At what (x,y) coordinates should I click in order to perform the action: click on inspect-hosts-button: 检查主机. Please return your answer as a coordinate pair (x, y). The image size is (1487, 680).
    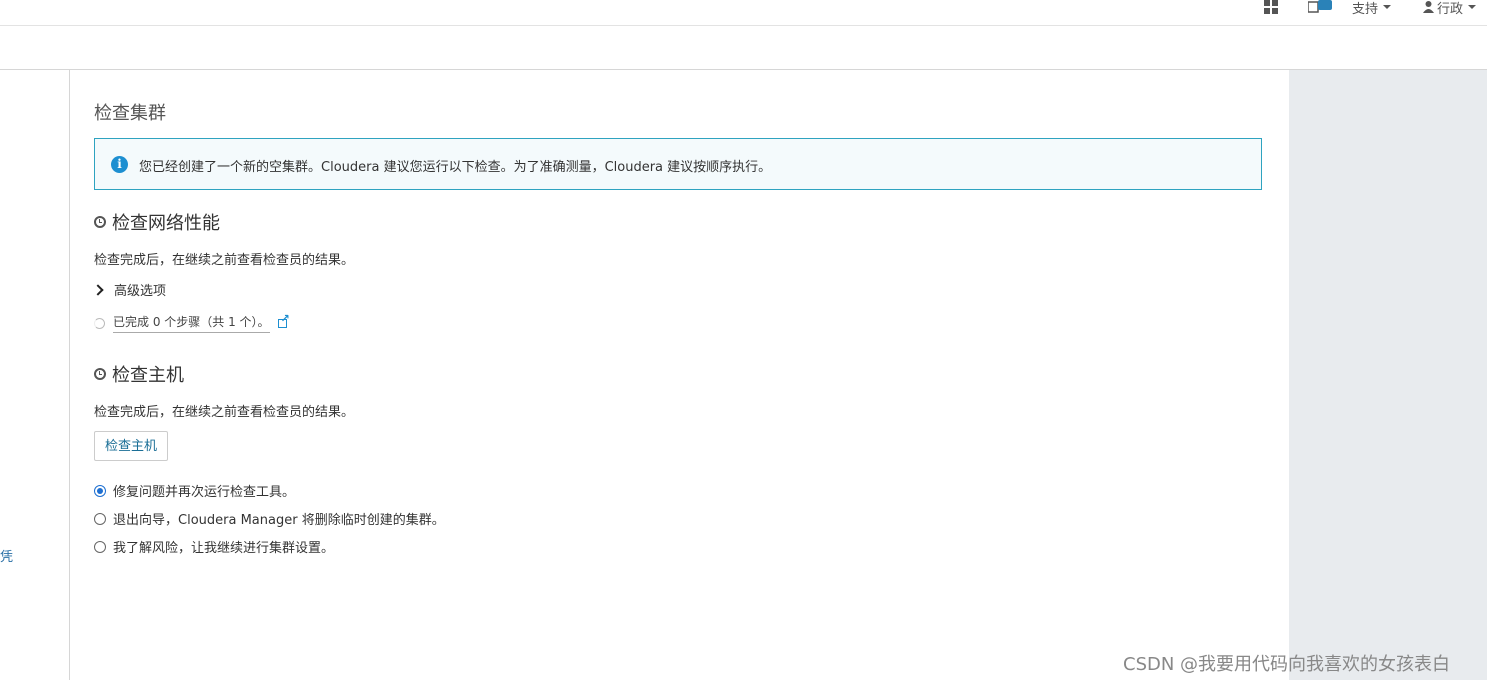
    Looking at the image, I should click on (131, 446).